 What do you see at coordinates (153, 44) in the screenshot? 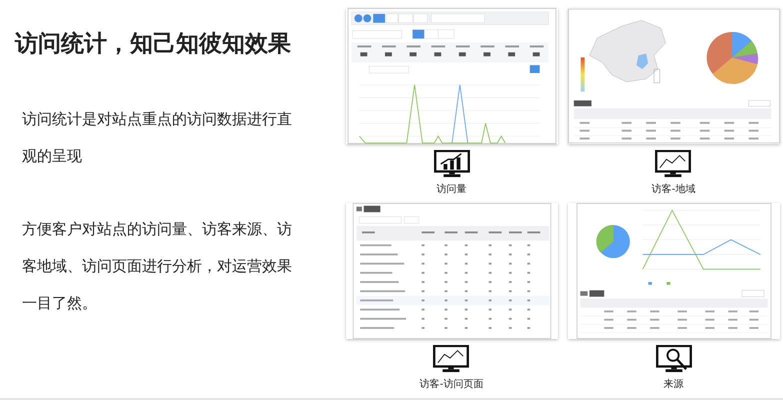
I see `page-title: 访问统计，知己知彼知效果` at bounding box center [153, 44].